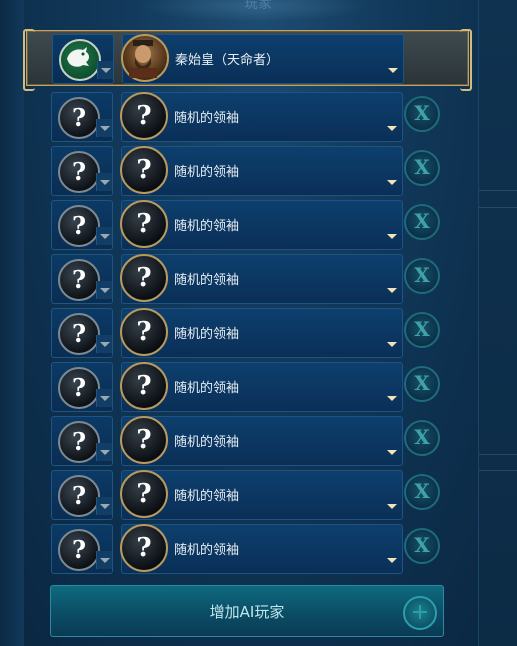 The image size is (517, 646). Describe the element at coordinates (420, 613) in the screenshot. I see `plus-icon: +` at that location.